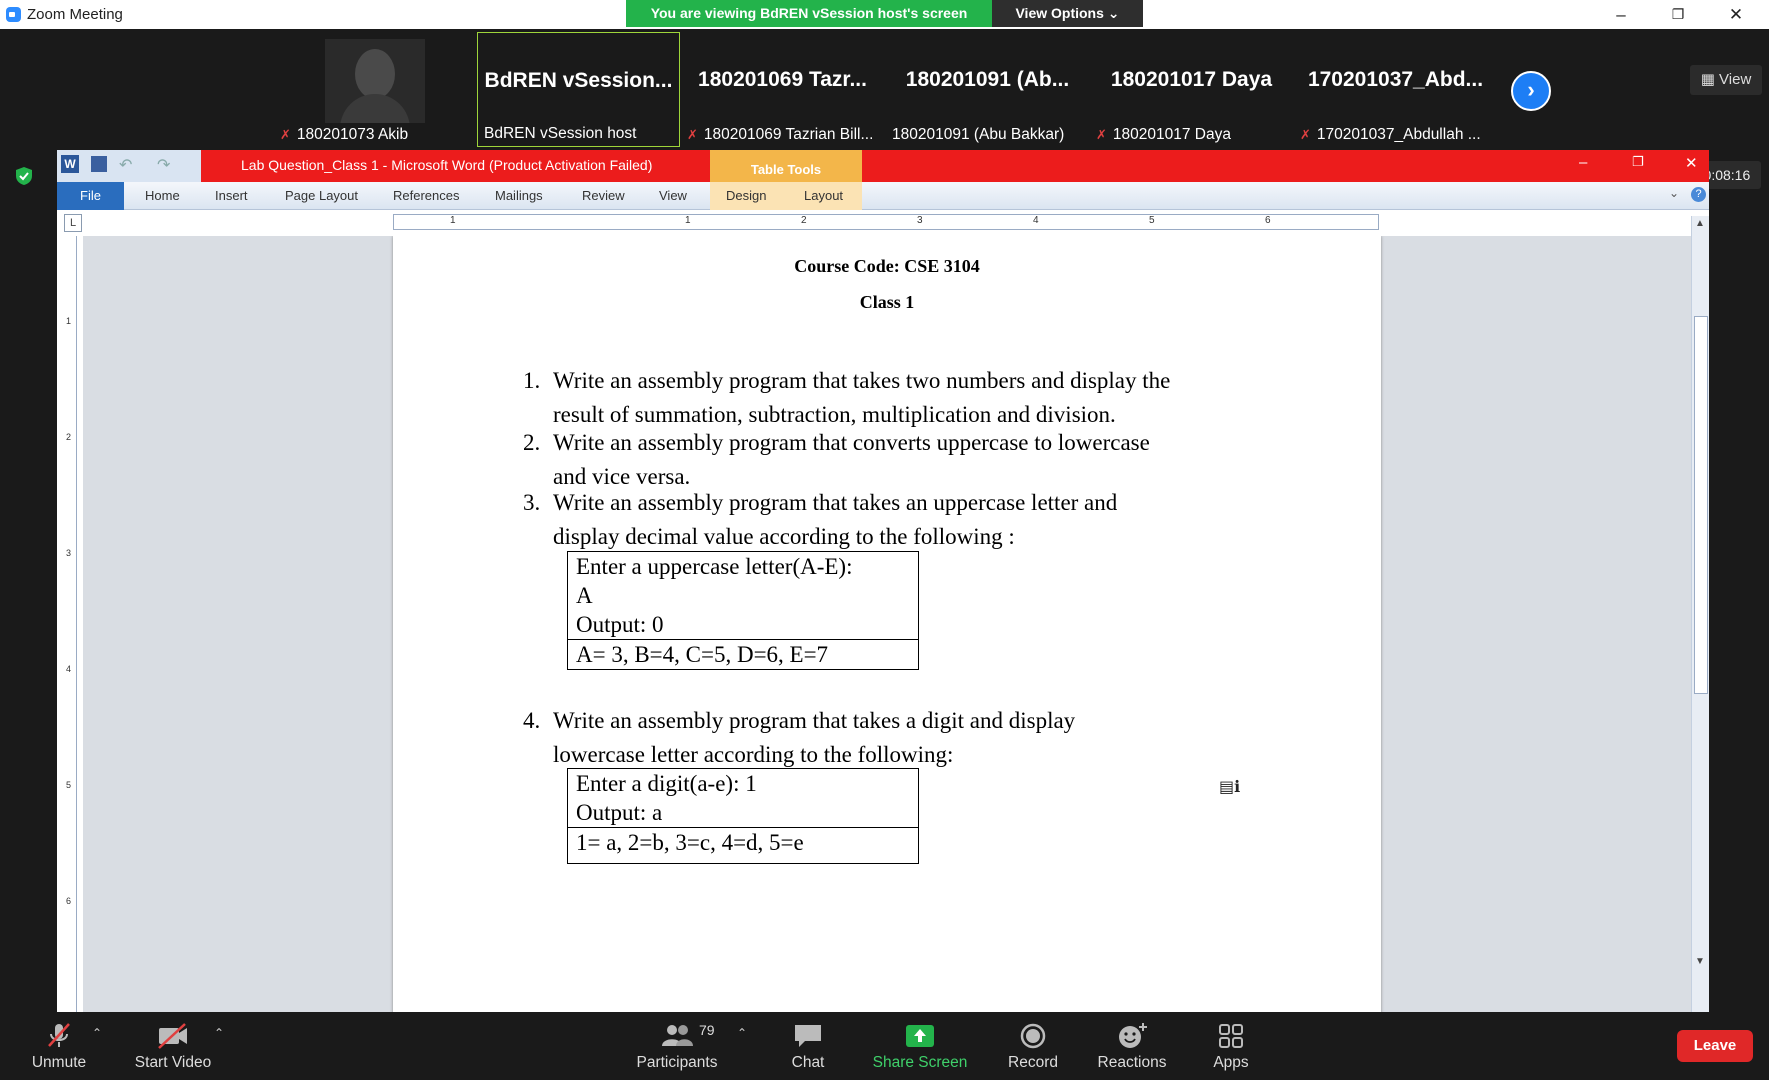 The image size is (1769, 1080). I want to click on participant-tile: ✗ 180201073 Akib, so click(375, 89).